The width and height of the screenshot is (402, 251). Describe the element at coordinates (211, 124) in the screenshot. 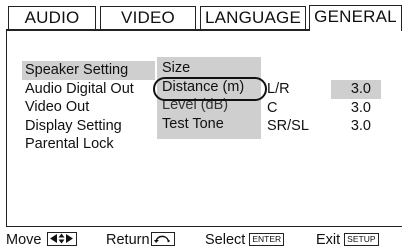

I see `submenu-item-test-tone: Test Tone` at that location.